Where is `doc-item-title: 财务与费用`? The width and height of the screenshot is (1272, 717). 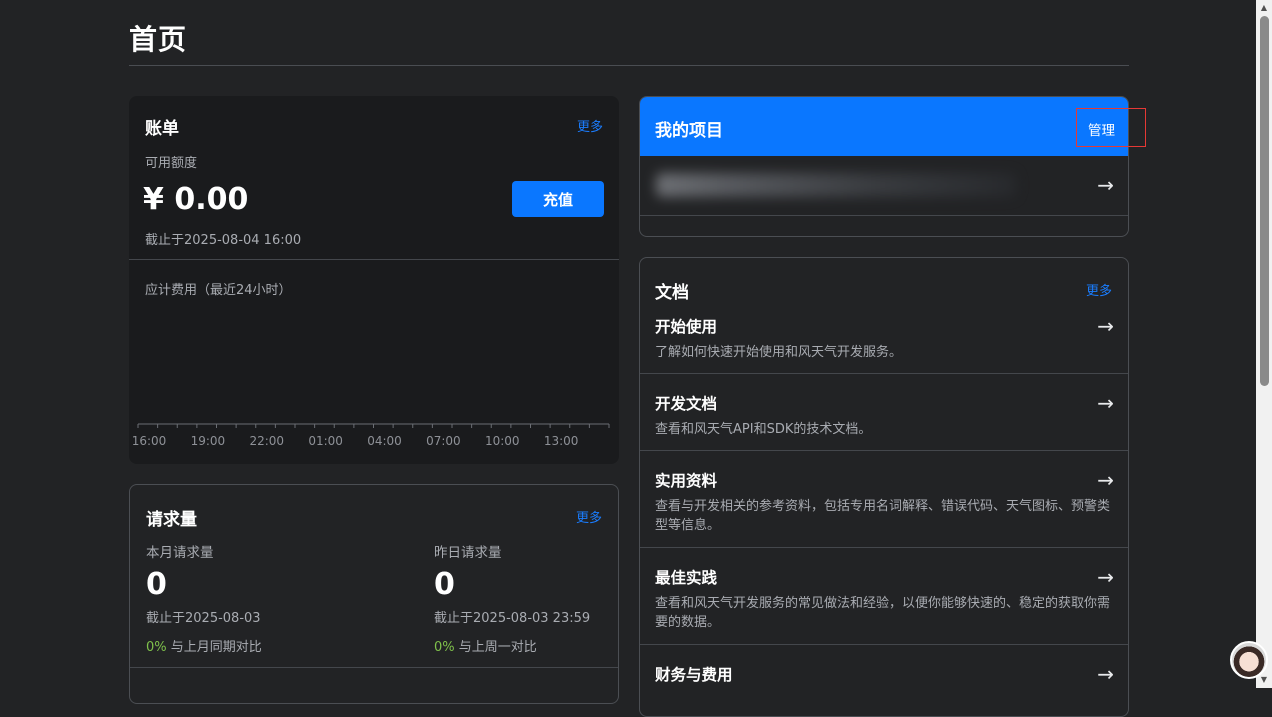 doc-item-title: 财务与费用 is located at coordinates (694, 675).